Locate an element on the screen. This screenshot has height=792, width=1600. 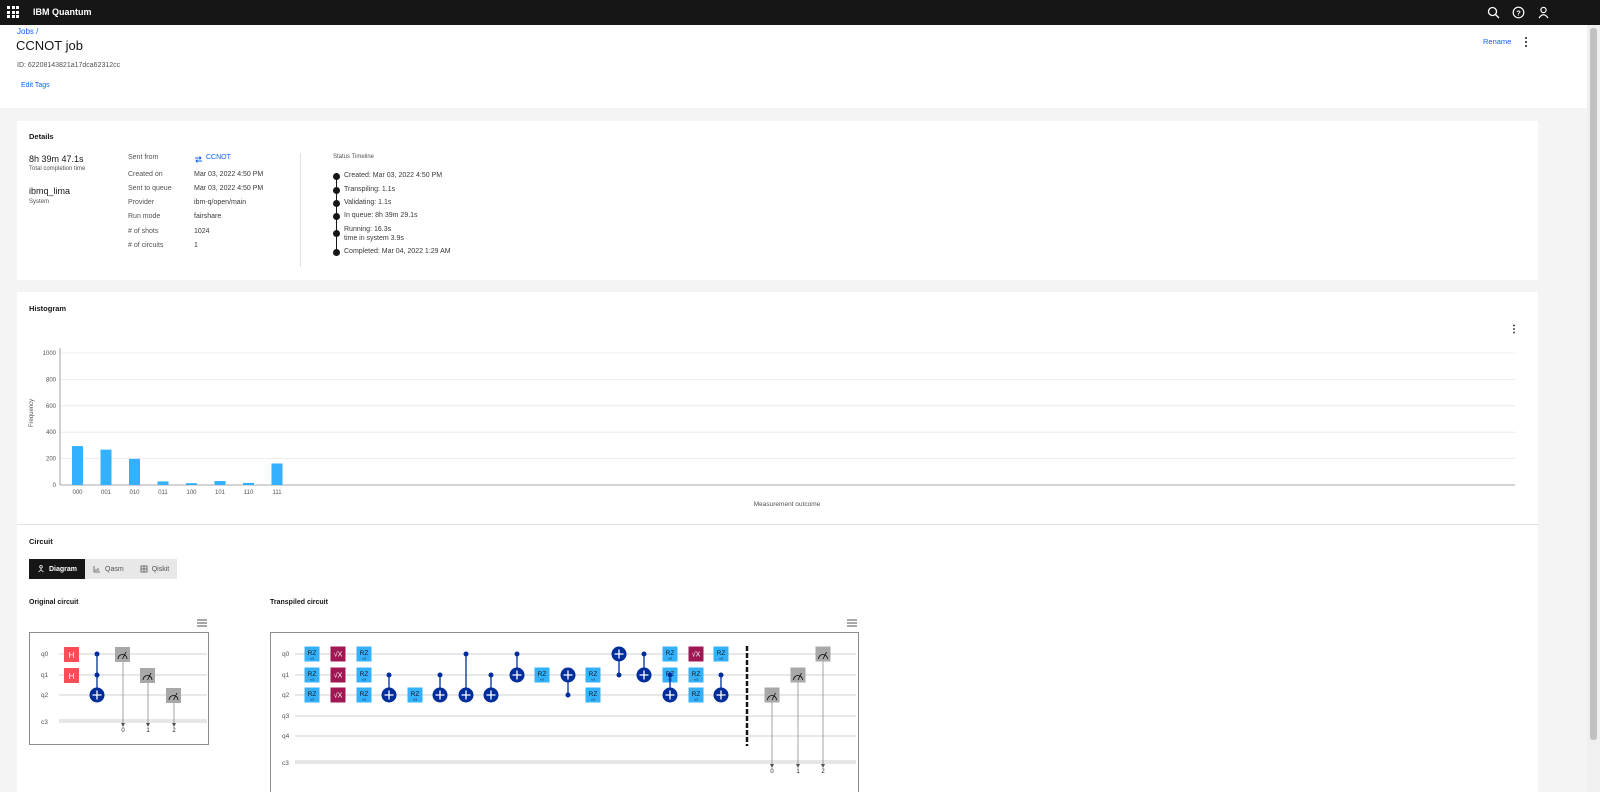
total-completion-time-label: Total completion time is located at coordinates (57, 169).